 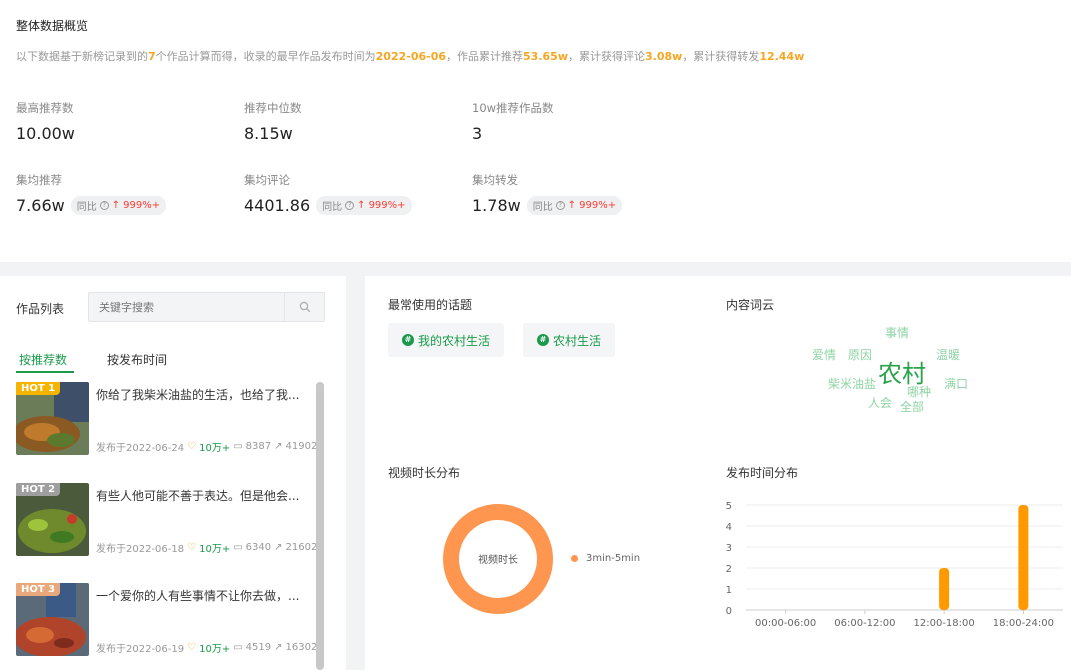 I want to click on hot-rank-badge: HOT 2, so click(x=38, y=489).